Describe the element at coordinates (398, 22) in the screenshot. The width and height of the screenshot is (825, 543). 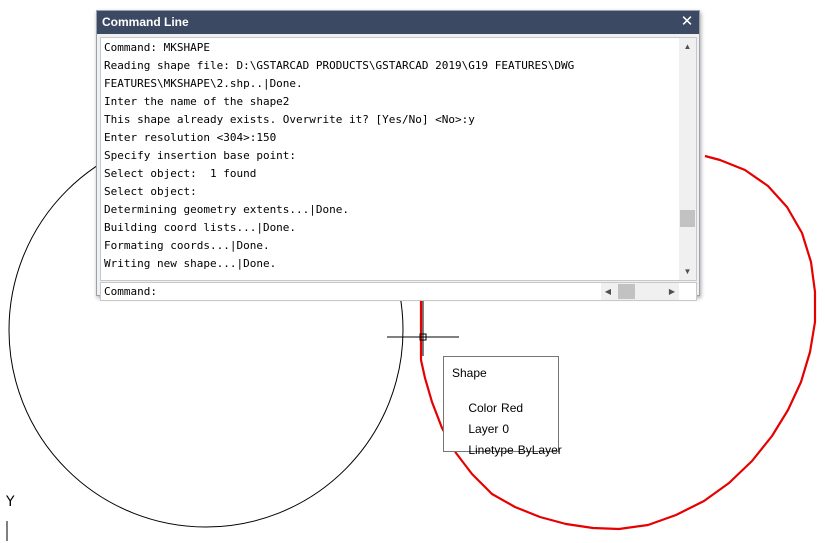
I see `command-line-titlebar: Command Line ✕` at that location.